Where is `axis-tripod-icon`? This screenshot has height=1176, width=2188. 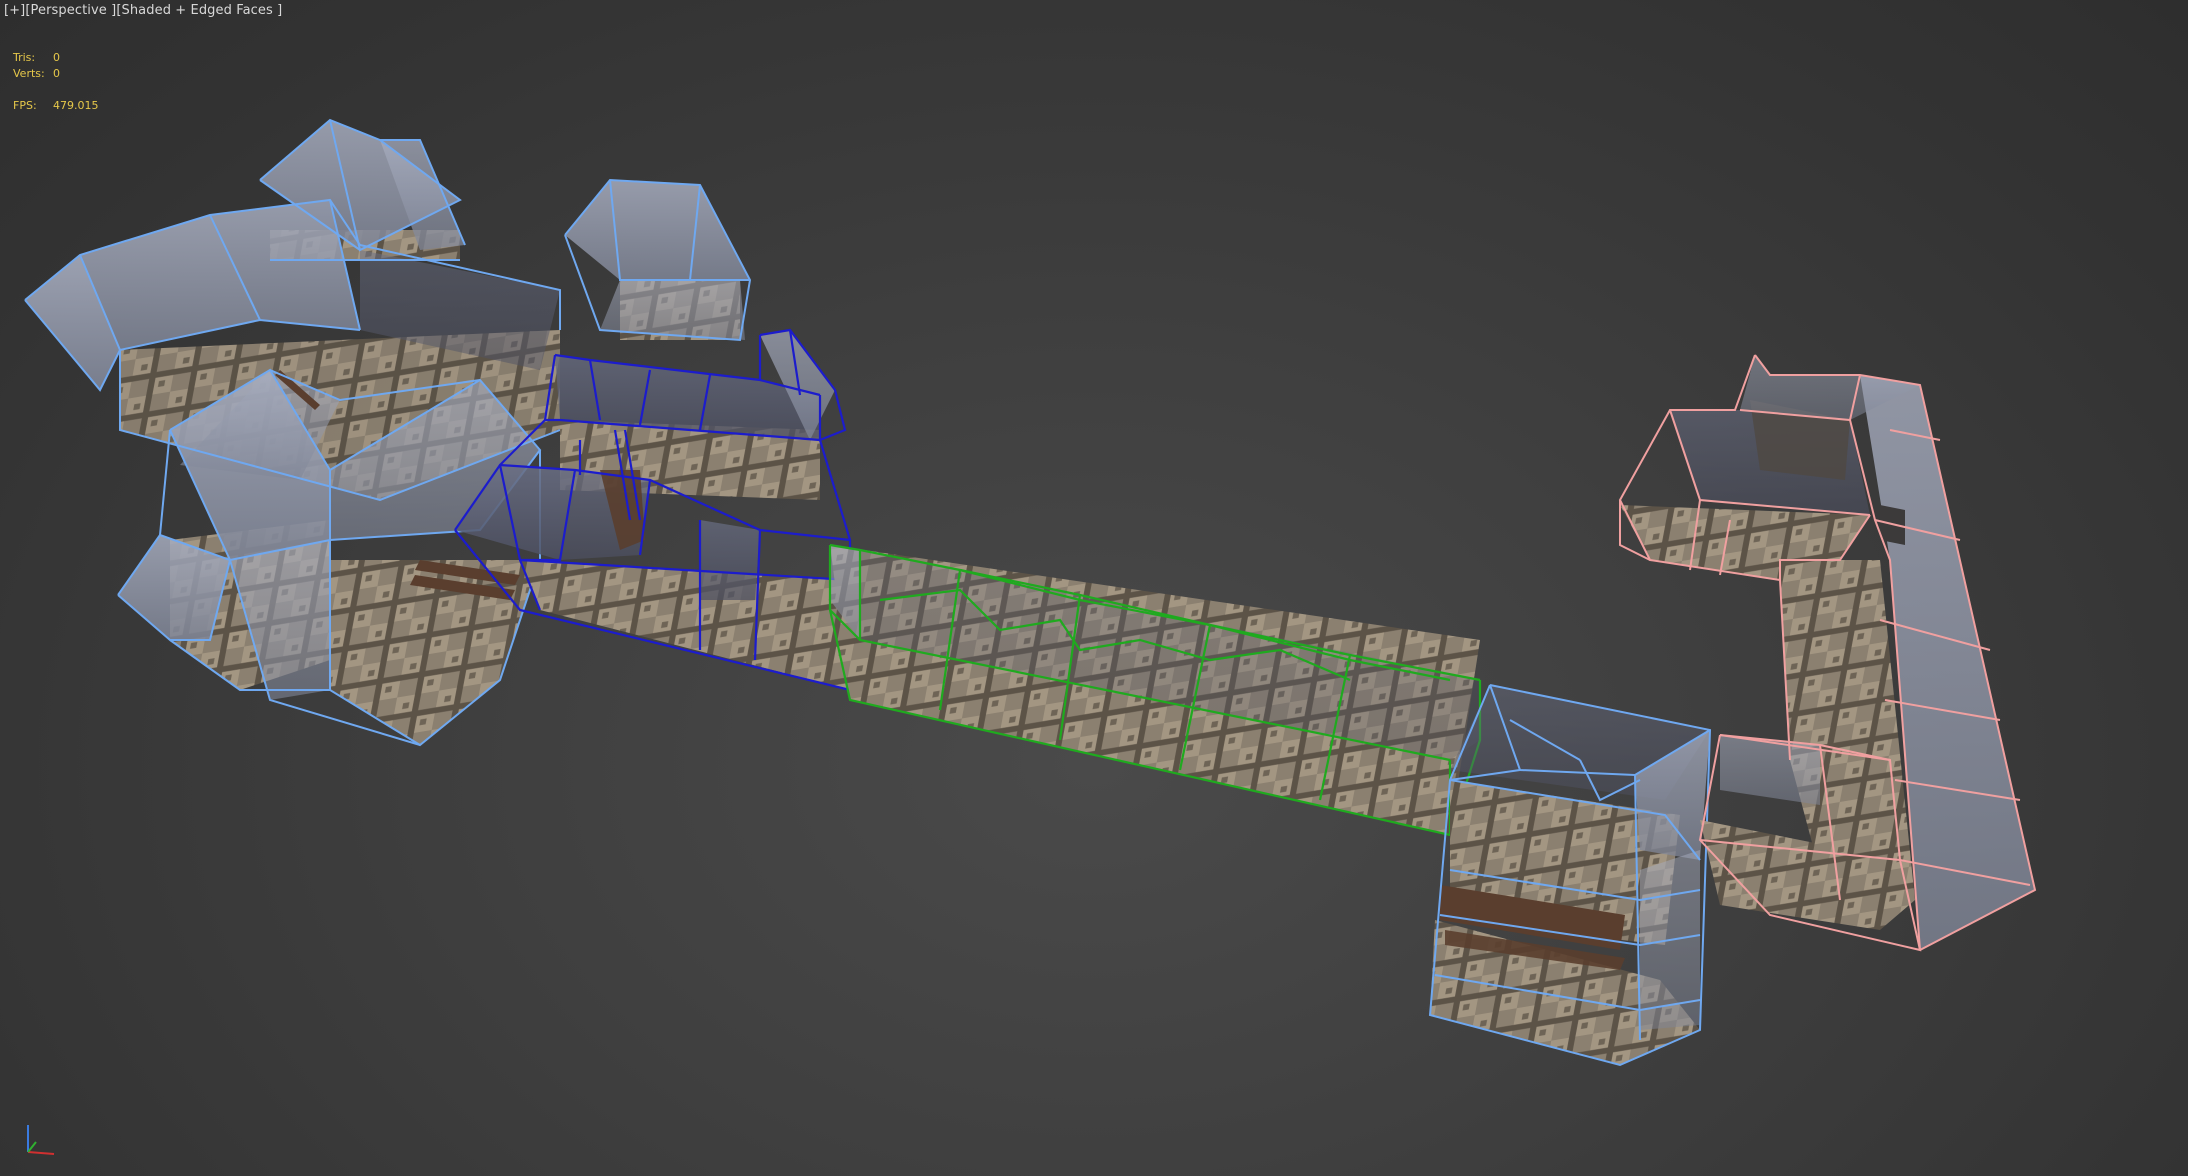 axis-tripod-icon is located at coordinates (41, 1140).